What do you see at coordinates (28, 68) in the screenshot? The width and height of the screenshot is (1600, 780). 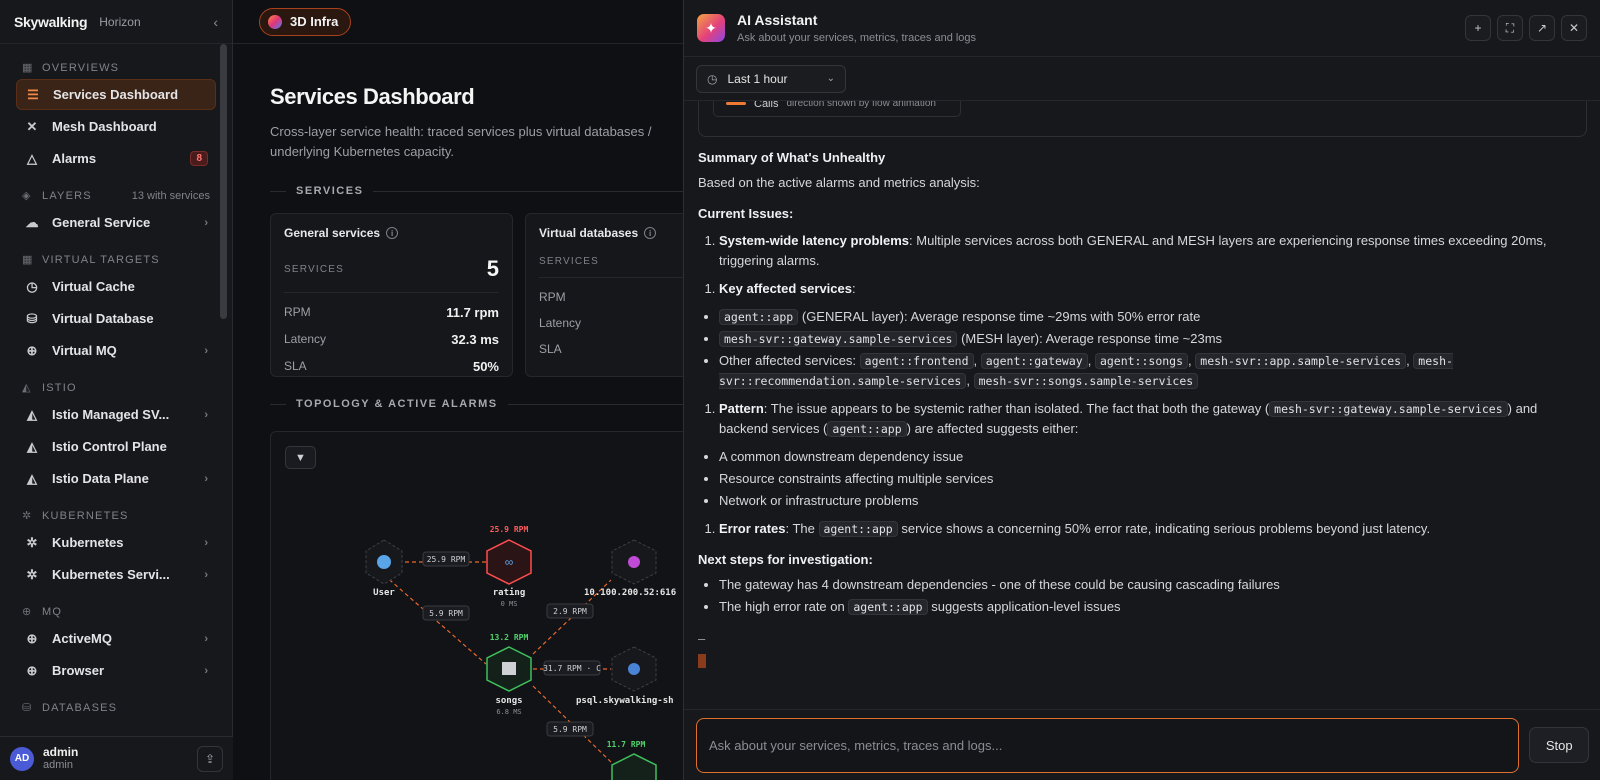 I see `grid-icon: ▦` at bounding box center [28, 68].